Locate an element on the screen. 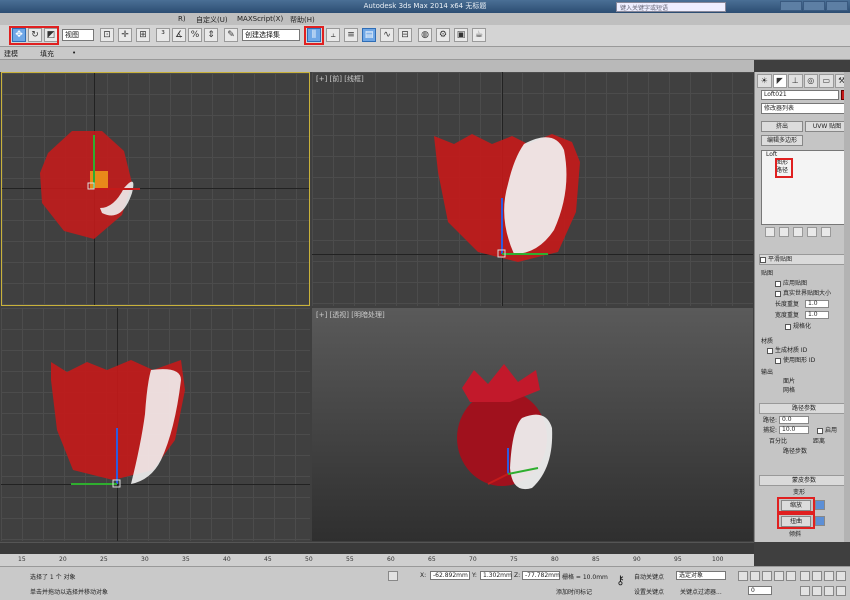  snap-3-icon: ³ is located at coordinates (163, 35).